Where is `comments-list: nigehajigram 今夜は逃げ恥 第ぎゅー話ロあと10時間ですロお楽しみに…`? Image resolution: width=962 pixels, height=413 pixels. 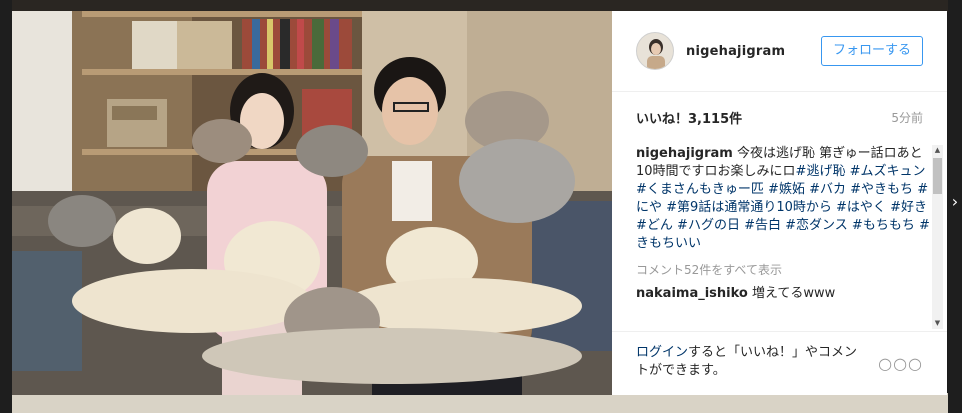 comments-list: nigehajigram 今夜は逃げ恥 第ぎゅー話ロあと10時間ですロお楽しみに… is located at coordinates (784, 237).